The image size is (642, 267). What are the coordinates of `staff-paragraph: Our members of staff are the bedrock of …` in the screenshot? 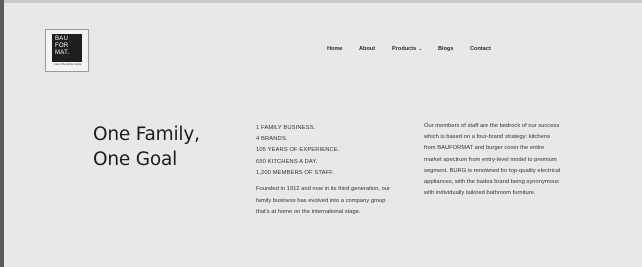 It's located at (492, 160).